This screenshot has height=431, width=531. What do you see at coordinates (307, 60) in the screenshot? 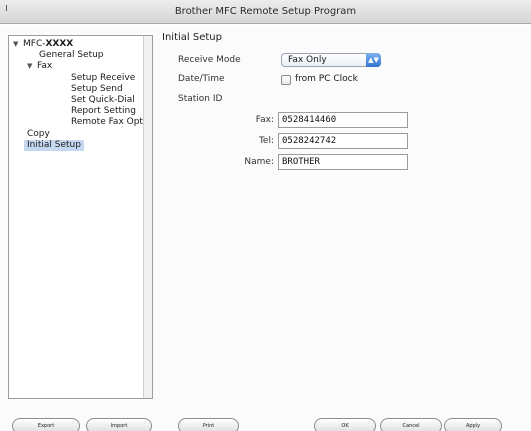
I see `receive-mode-value: Fax Only` at bounding box center [307, 60].